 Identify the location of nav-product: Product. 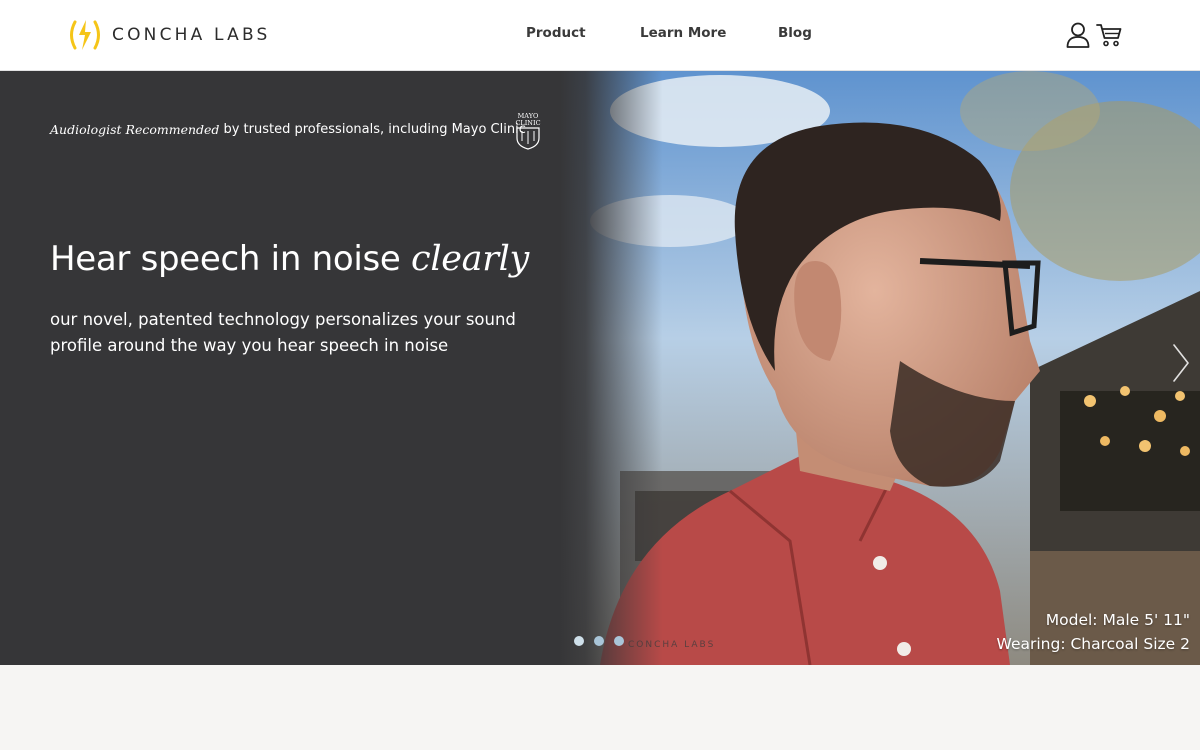
(556, 33).